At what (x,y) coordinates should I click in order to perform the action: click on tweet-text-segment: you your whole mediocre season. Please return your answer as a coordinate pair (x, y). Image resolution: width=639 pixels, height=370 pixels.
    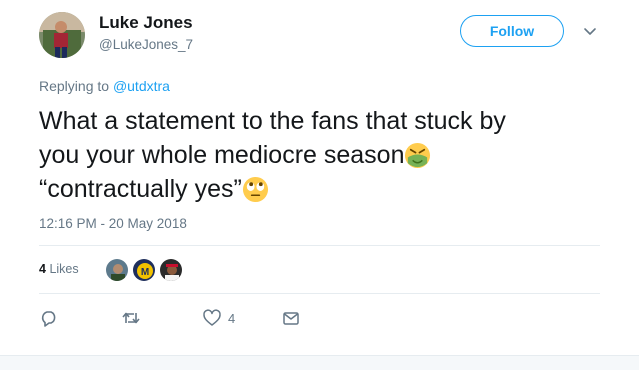
    Looking at the image, I should click on (222, 155).